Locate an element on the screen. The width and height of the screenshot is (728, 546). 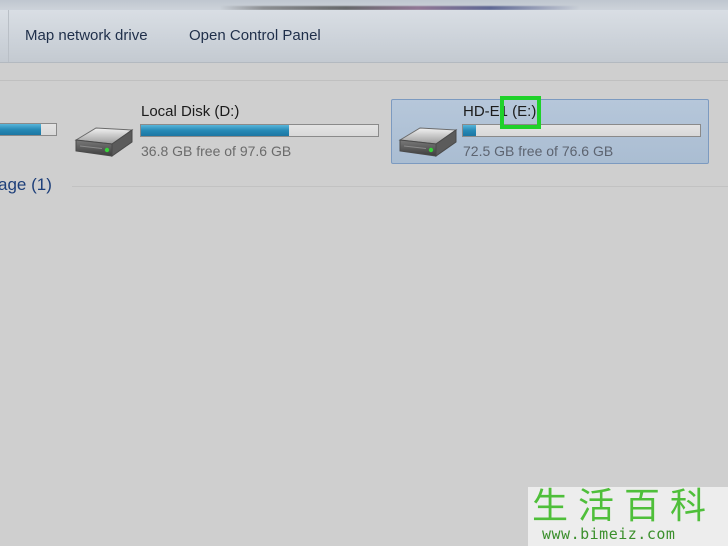
watermark: 生活百科 www.bimeiz.com is located at coordinates (628, 516).